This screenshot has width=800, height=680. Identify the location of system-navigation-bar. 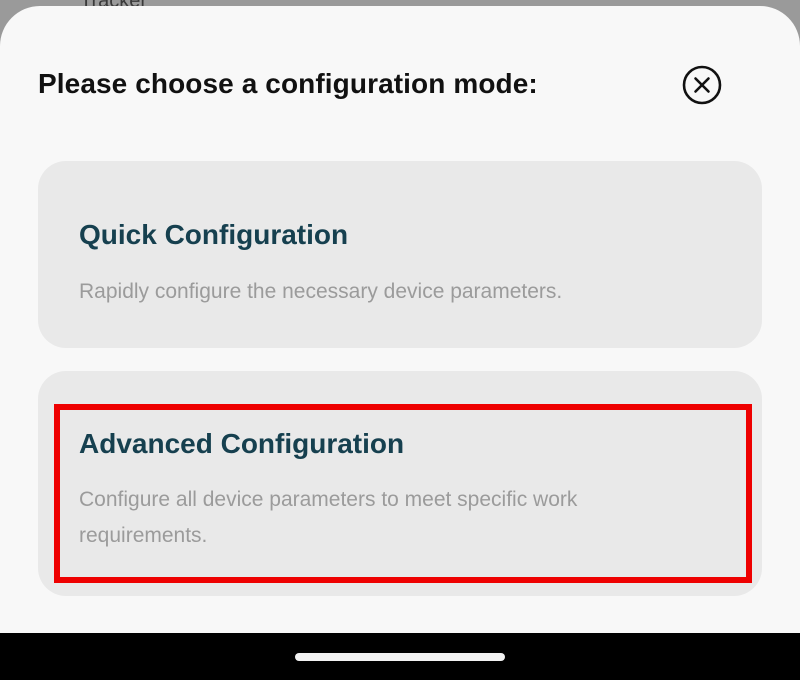
(400, 656).